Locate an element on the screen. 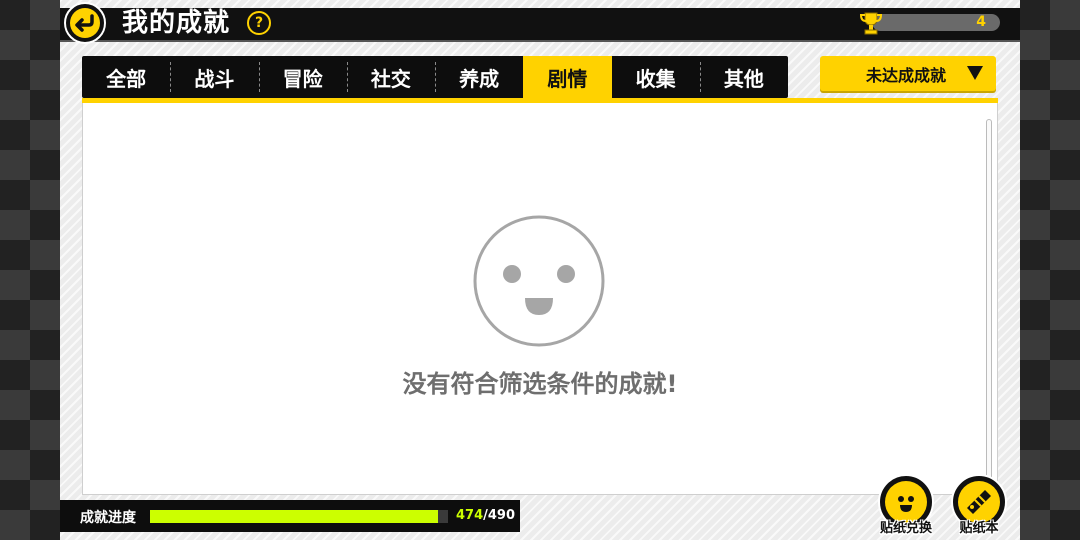 The height and width of the screenshot is (540, 1080). tab-adventure: 冒险 is located at coordinates (302, 77).